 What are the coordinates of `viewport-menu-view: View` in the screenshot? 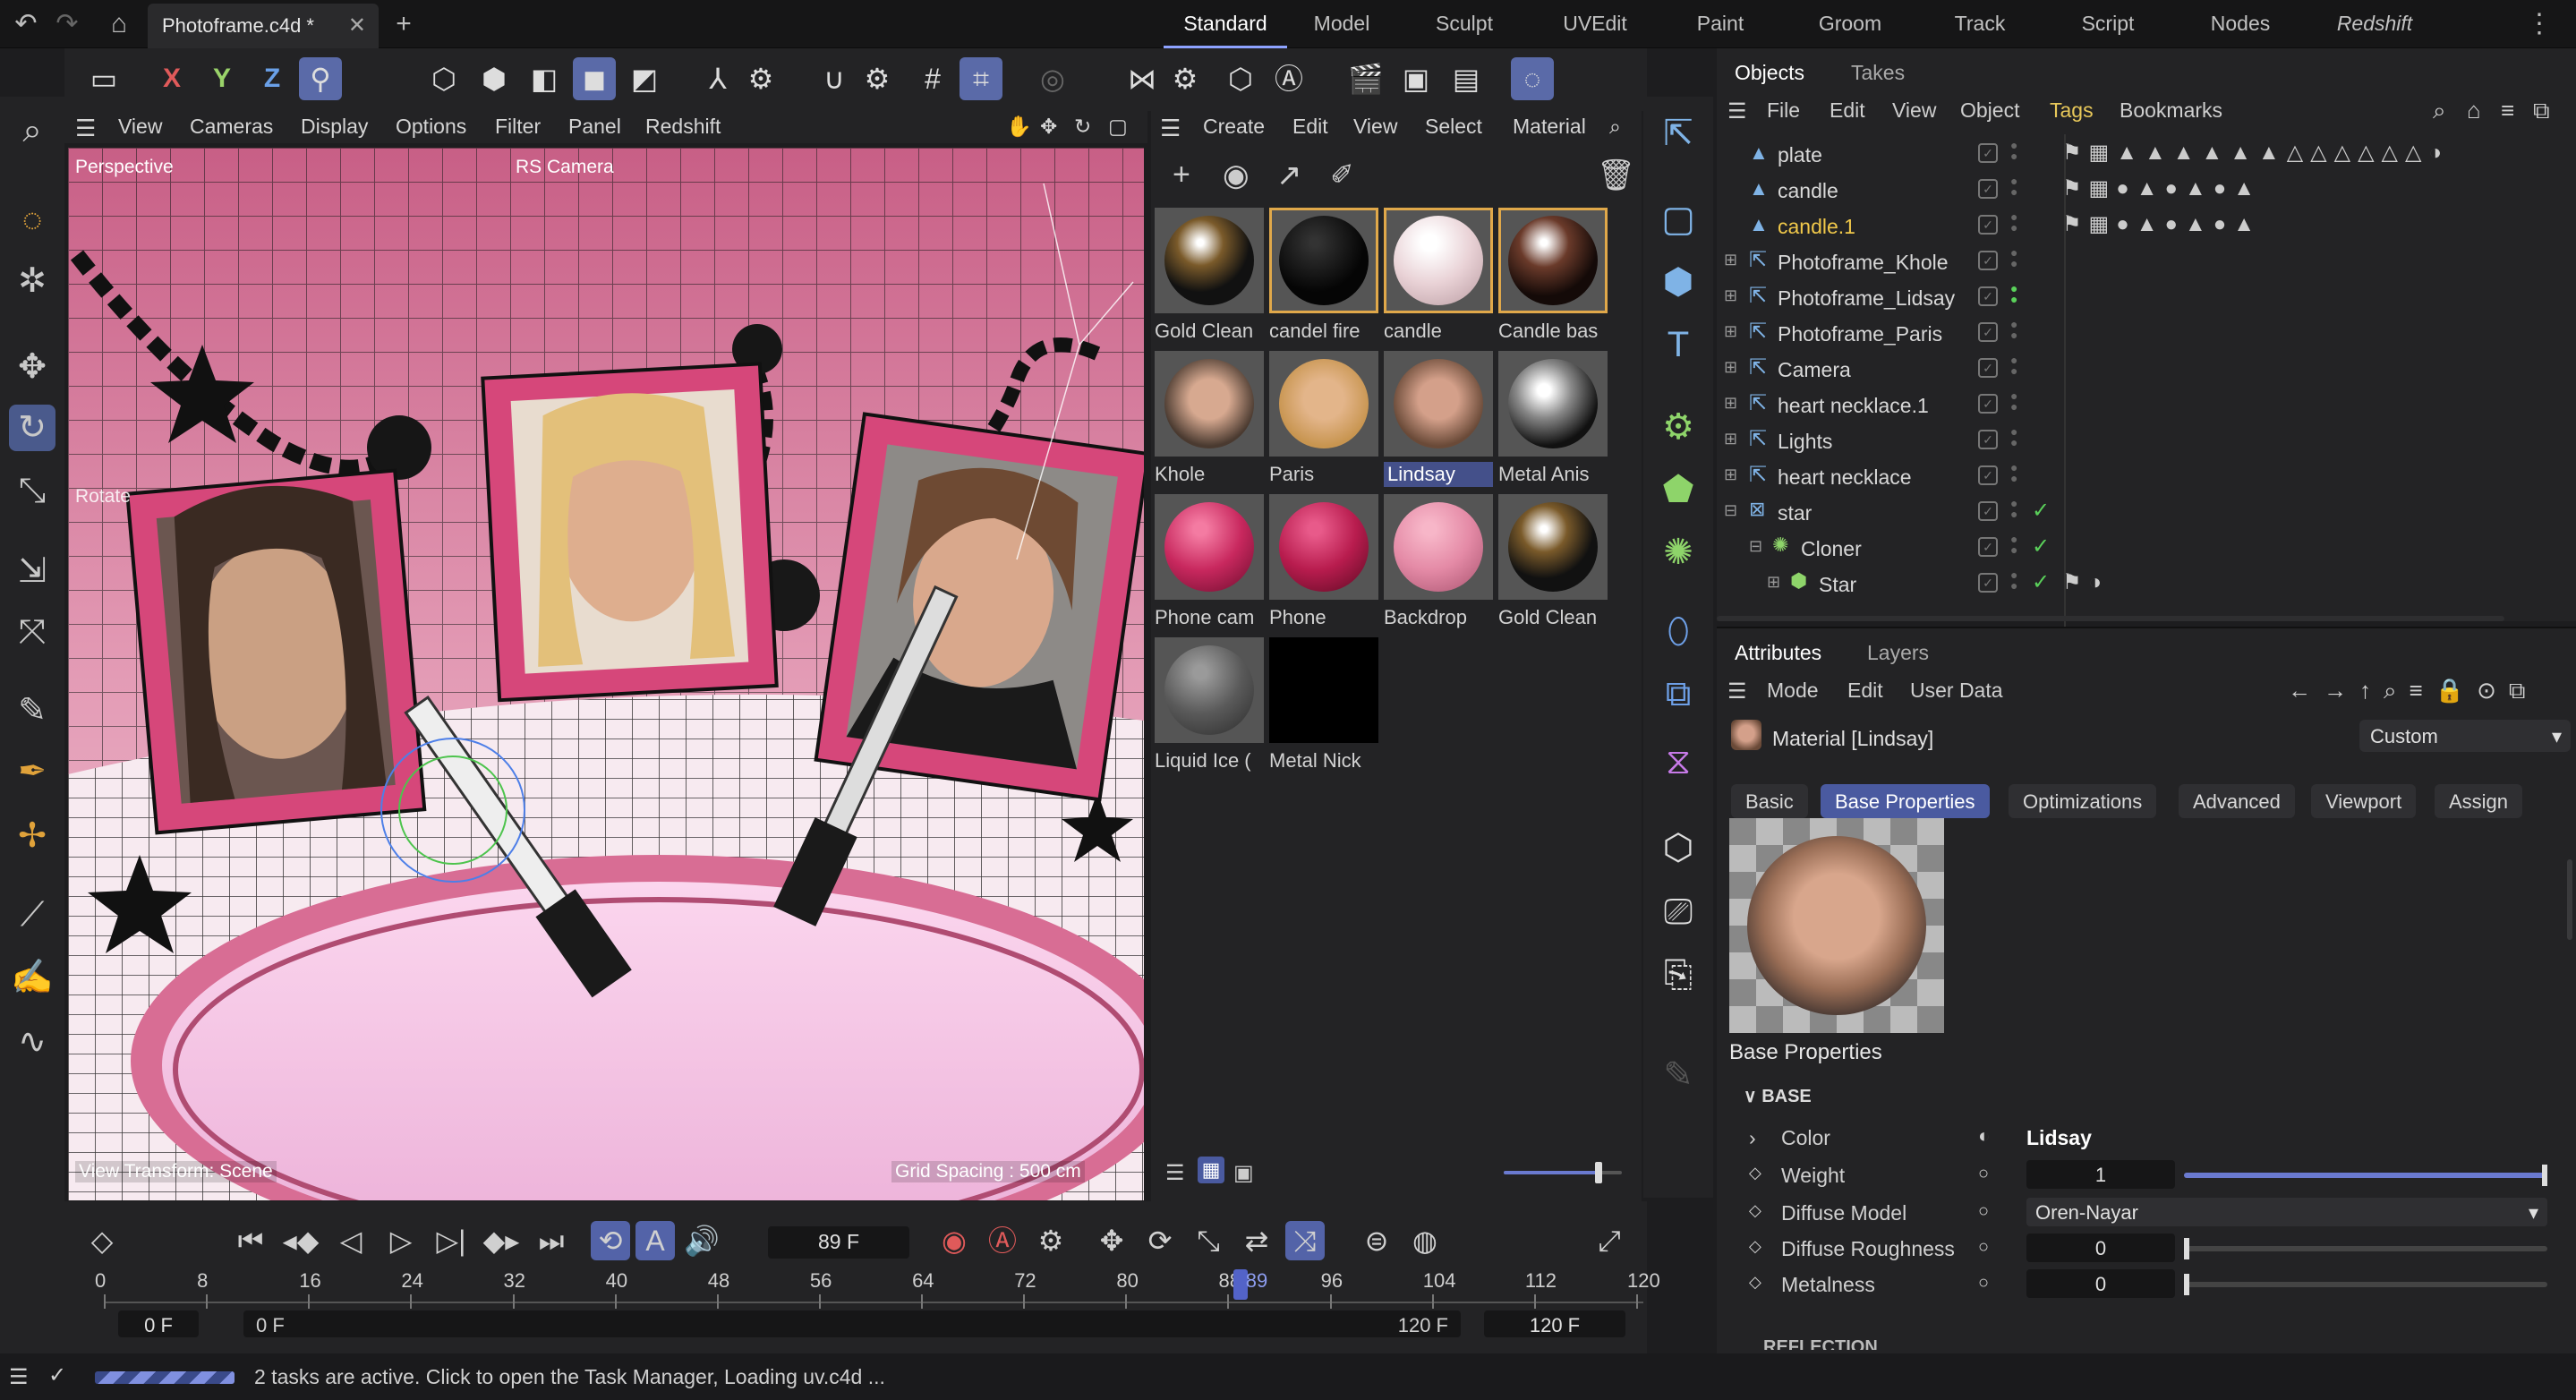 It's located at (140, 127).